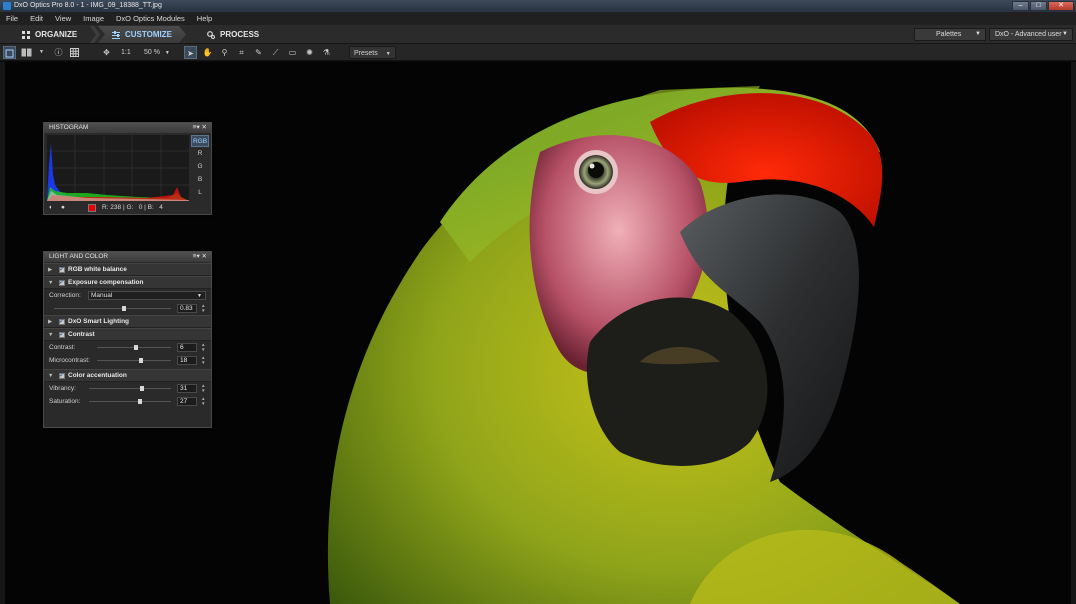  Describe the element at coordinates (1061, 6) in the screenshot. I see `close-button: ✕` at that location.